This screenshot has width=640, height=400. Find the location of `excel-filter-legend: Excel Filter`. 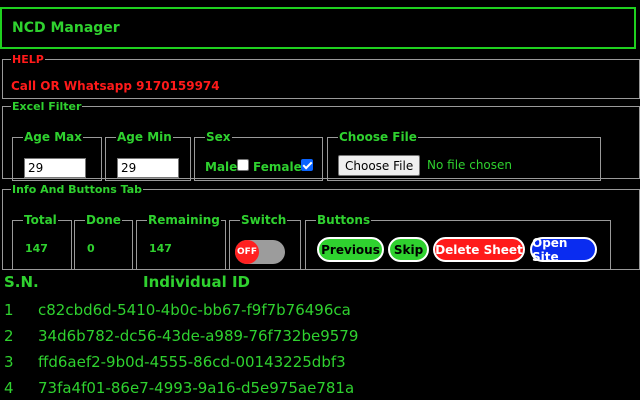

excel-filter-legend: Excel Filter is located at coordinates (47, 106).